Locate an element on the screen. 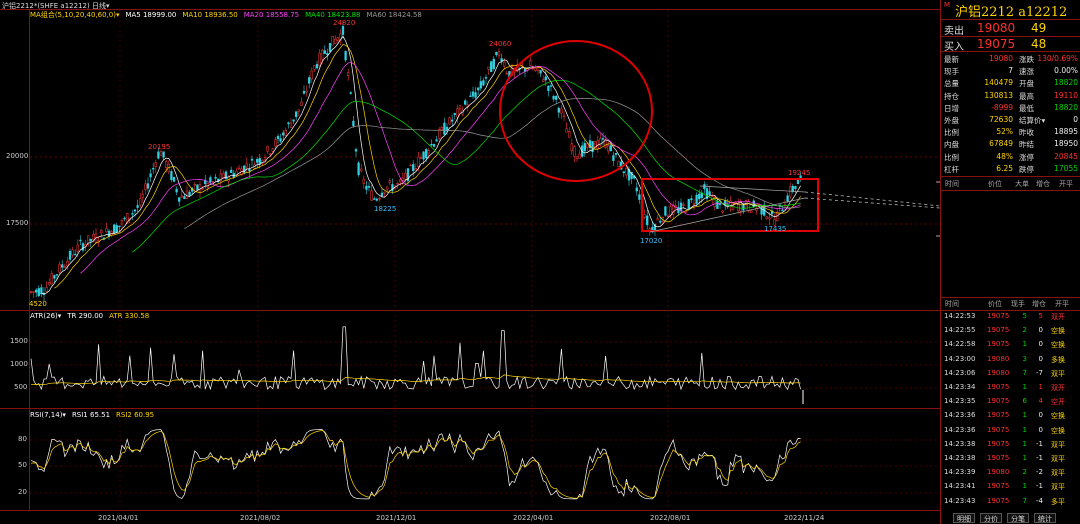  tab-detail: 明细 is located at coordinates (964, 518).